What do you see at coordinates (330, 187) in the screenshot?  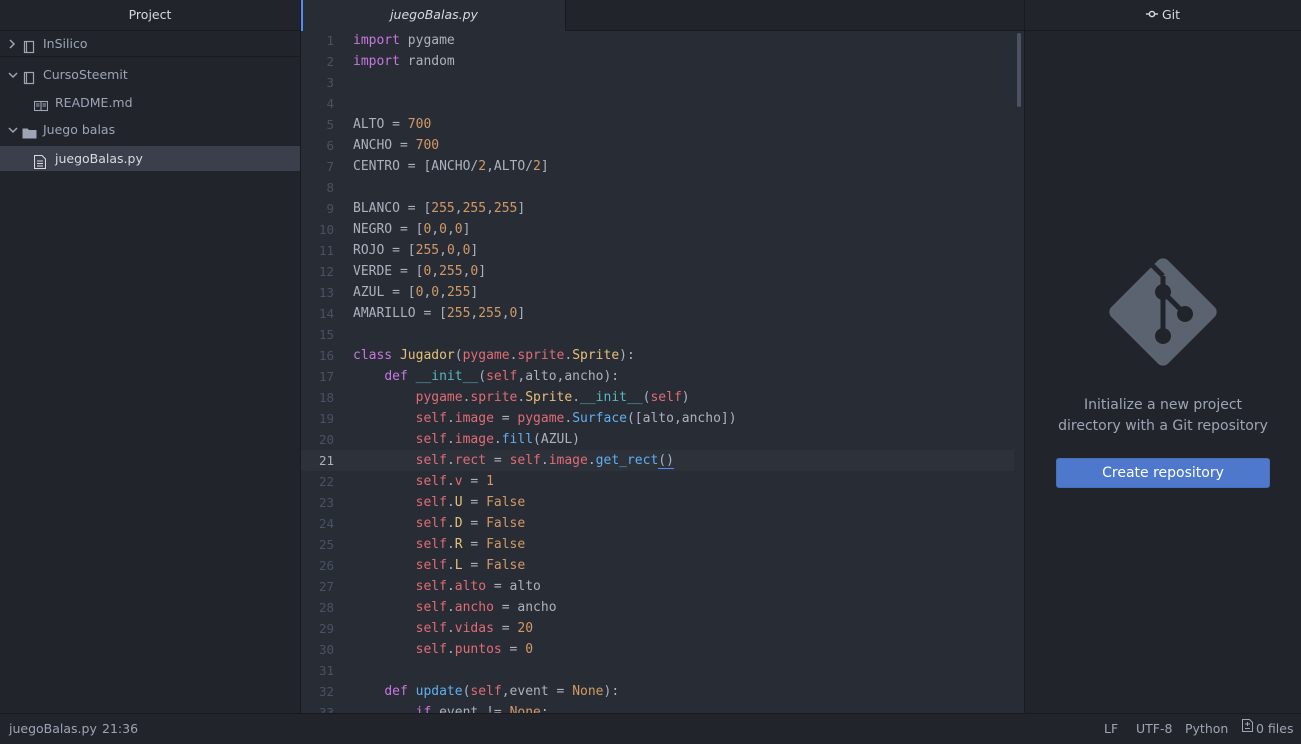 I see `line-number: 8` at bounding box center [330, 187].